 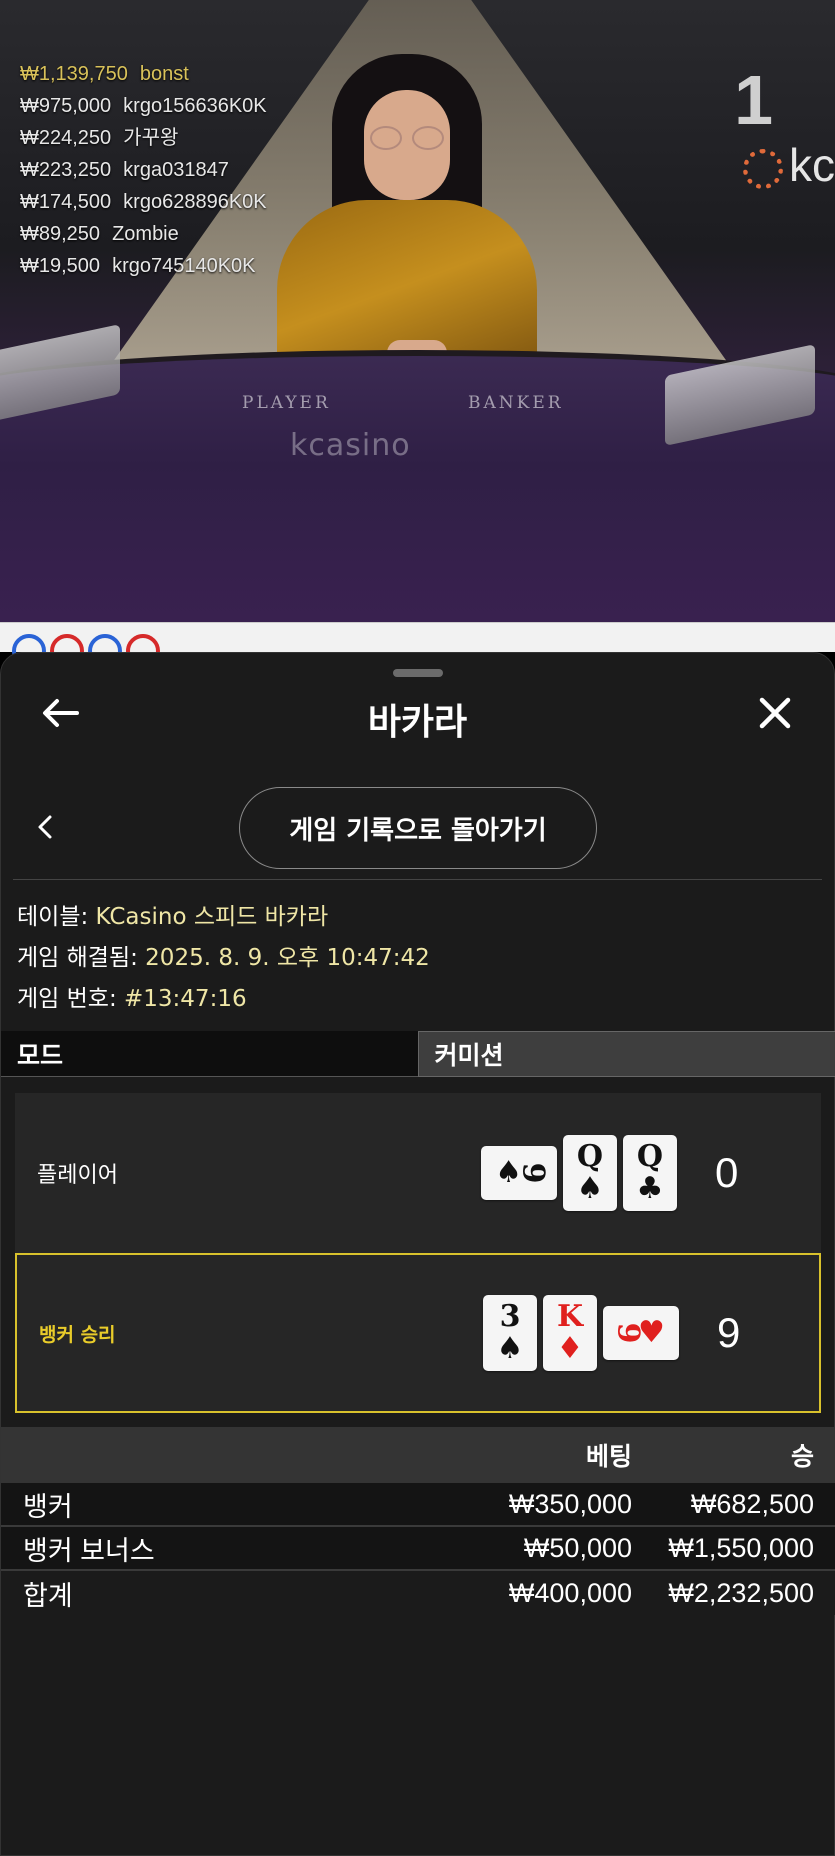 I want to click on tab-mode: 모드, so click(x=209, y=1054).